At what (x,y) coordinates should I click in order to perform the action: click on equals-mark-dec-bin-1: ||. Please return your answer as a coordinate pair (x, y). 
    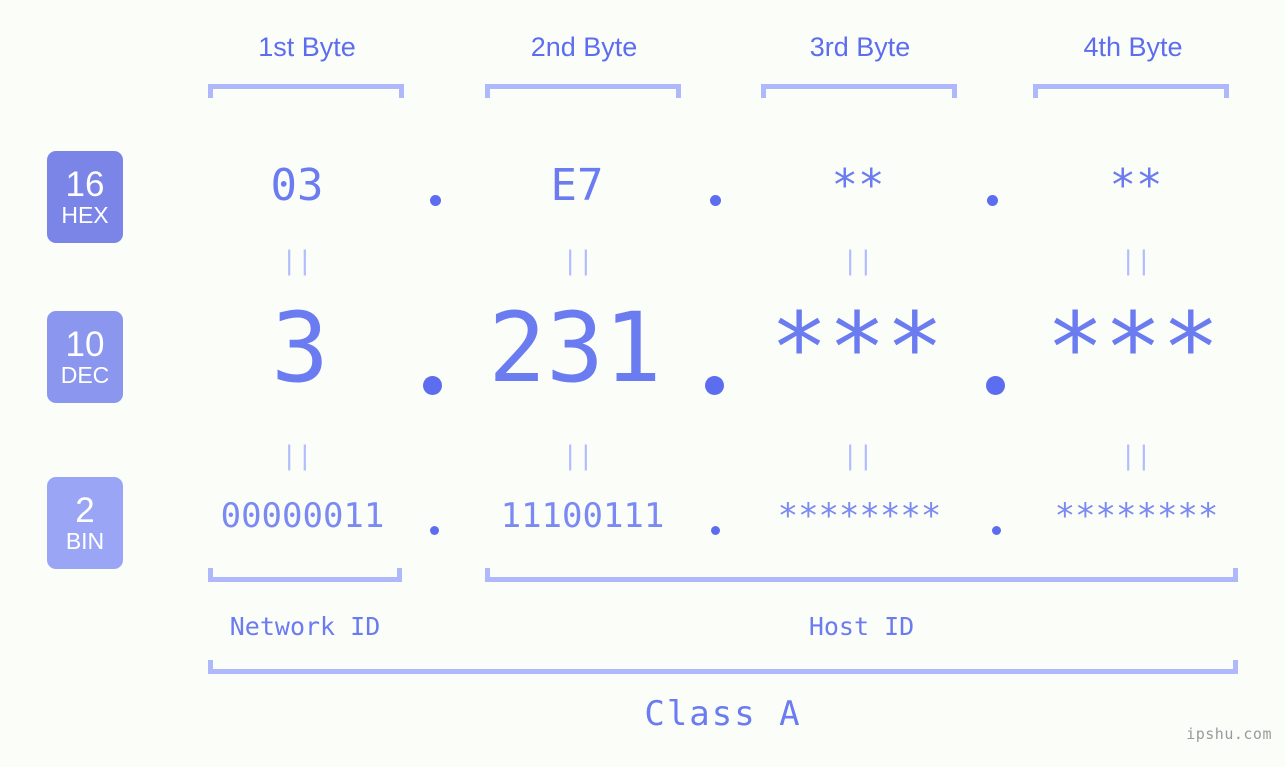
    Looking at the image, I should click on (297, 456).